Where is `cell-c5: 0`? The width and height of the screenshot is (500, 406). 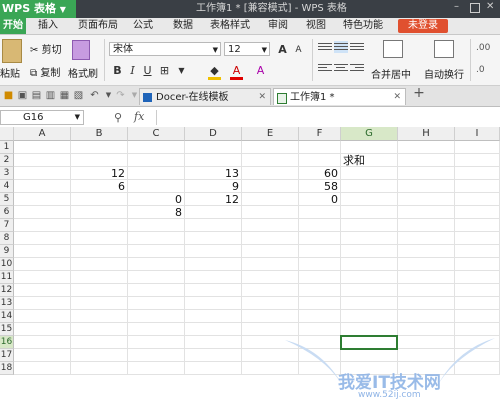
cell-c5: 0 is located at coordinates (156, 199).